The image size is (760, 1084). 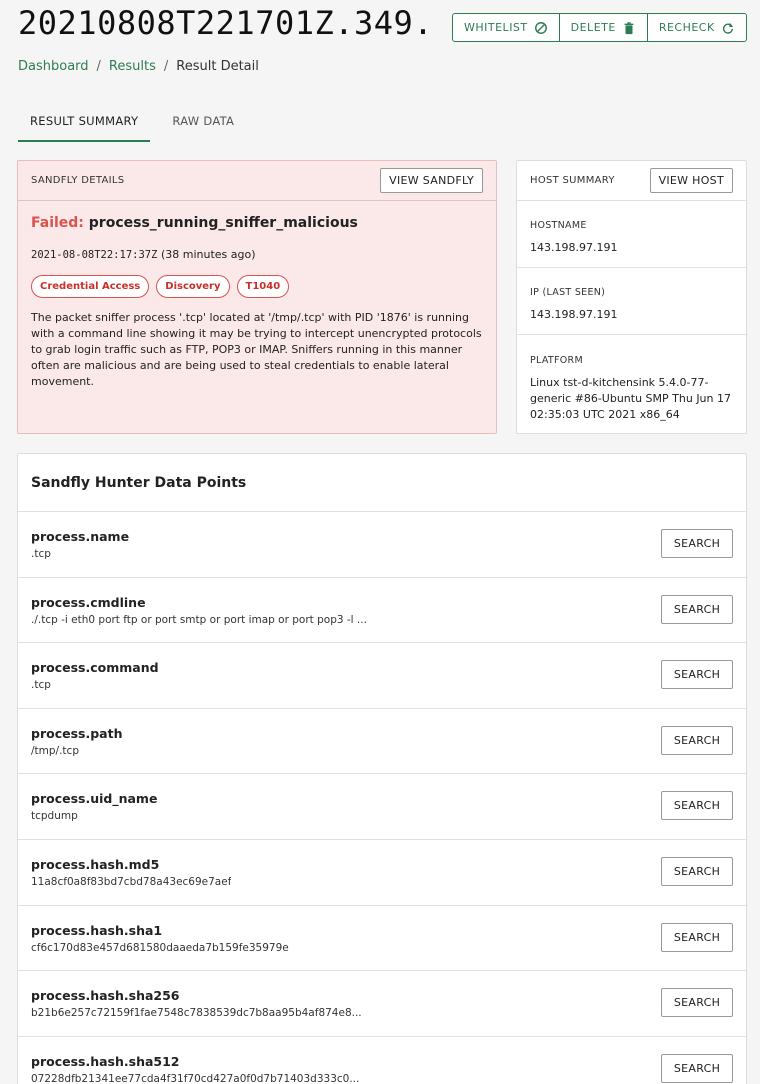 I want to click on tab-bar: RESULT SUMMARY RAW DATA, so click(x=132, y=123).